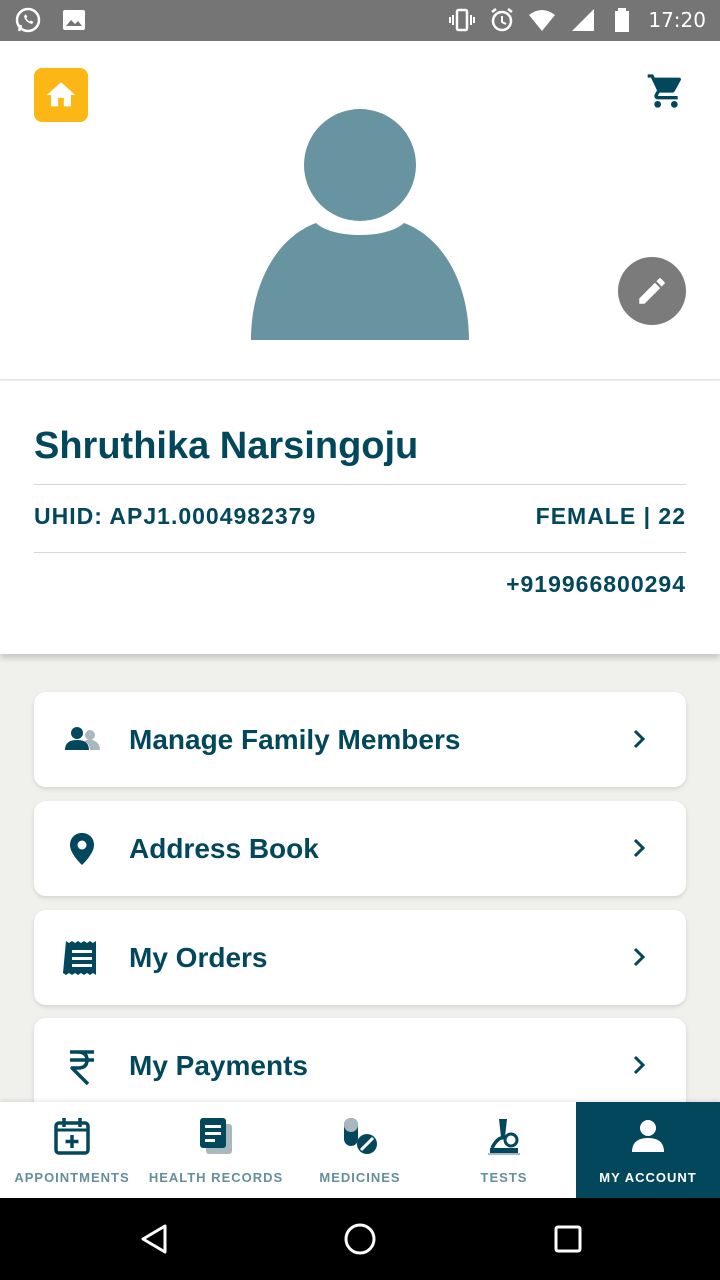  I want to click on circle-home-icon, so click(360, 1239).